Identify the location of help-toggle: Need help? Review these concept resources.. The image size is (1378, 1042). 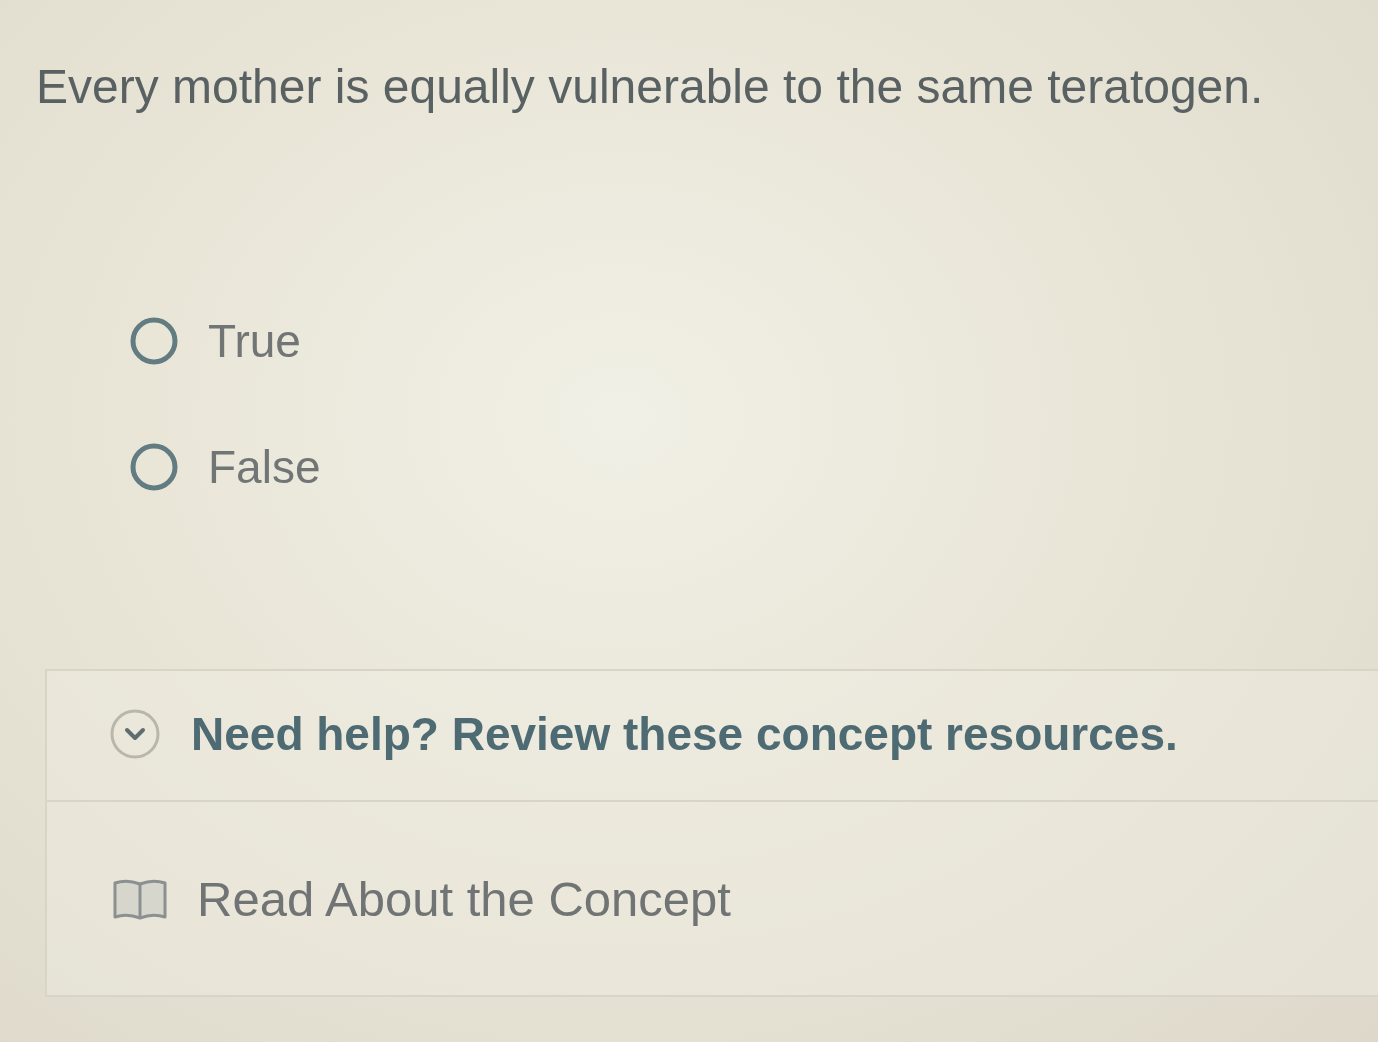
(712, 736).